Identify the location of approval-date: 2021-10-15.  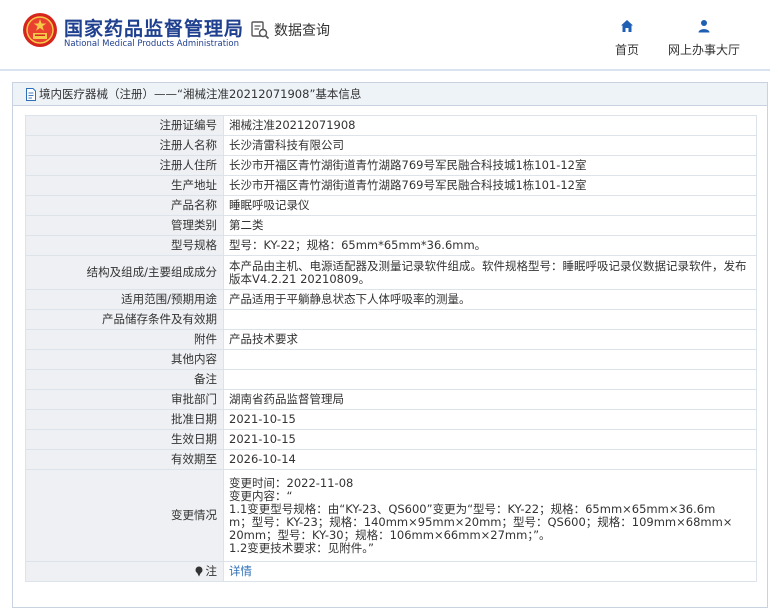
(490, 419).